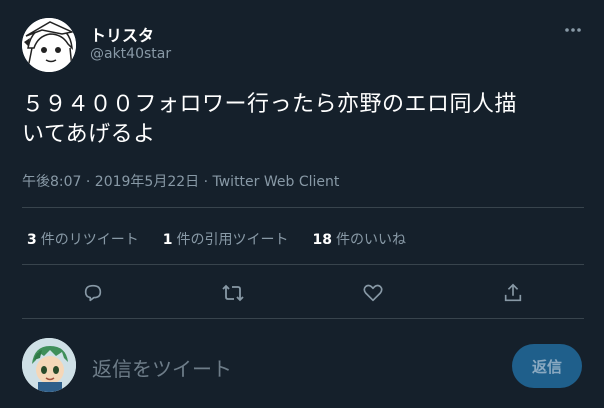 This screenshot has height=408, width=604. What do you see at coordinates (162, 367) in the screenshot?
I see `reply-input: 返信をツイート` at bounding box center [162, 367].